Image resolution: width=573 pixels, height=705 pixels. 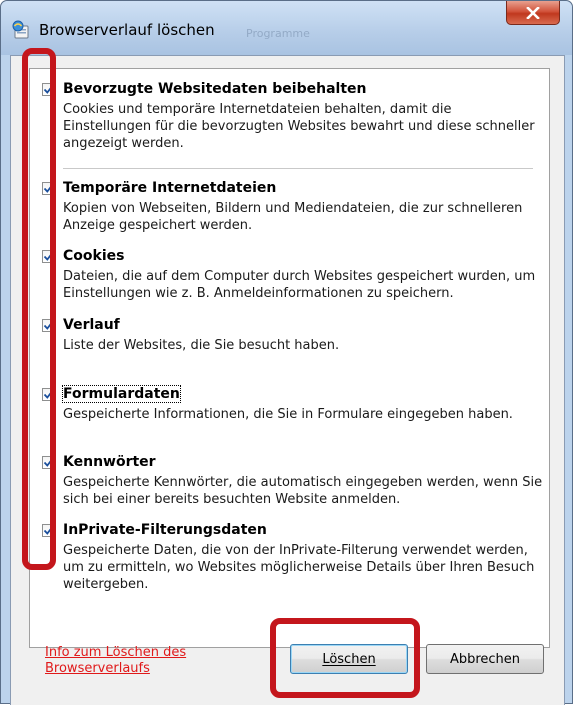 What do you see at coordinates (278, 33) in the screenshot?
I see `background-tab-ghost: Programme` at bounding box center [278, 33].